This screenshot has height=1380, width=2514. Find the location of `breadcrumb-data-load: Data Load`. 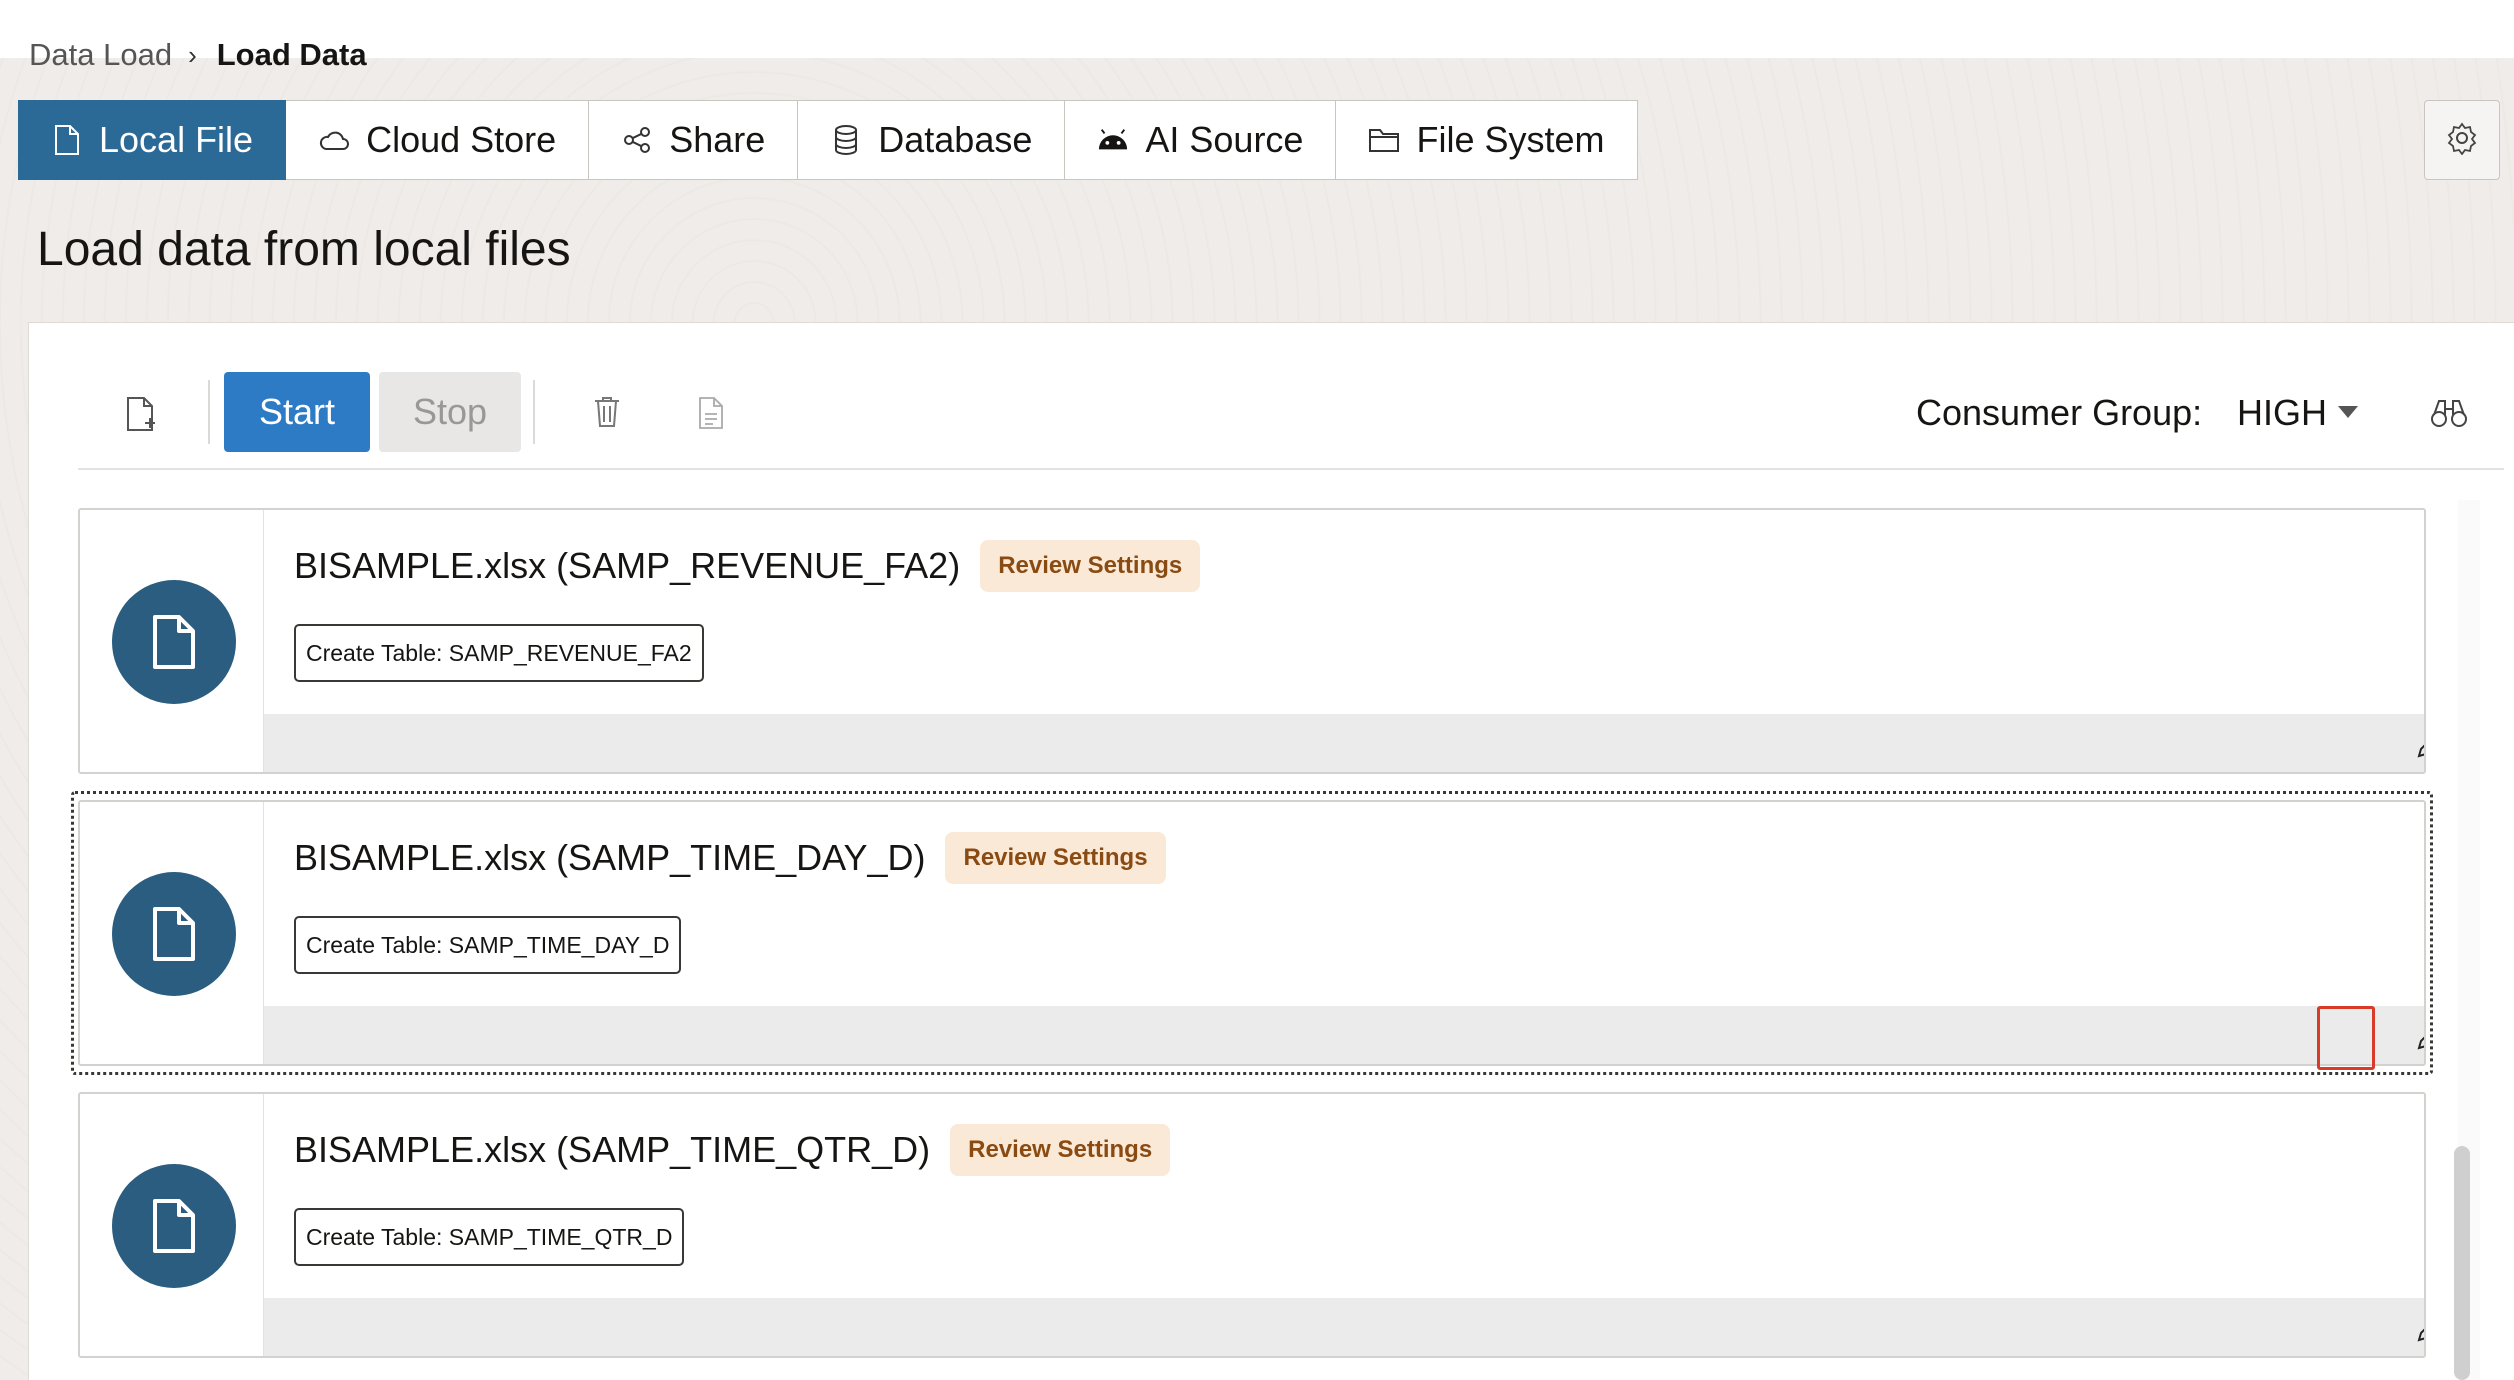

breadcrumb-data-load: Data Load is located at coordinates (100, 55).